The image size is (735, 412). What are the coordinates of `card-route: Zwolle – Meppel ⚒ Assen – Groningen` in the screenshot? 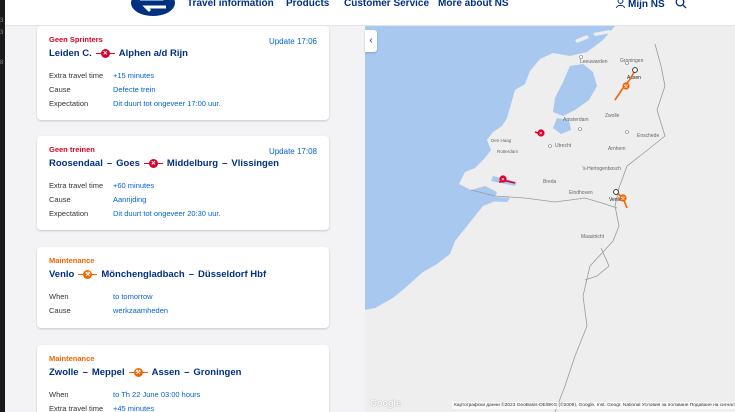 It's located at (183, 372).